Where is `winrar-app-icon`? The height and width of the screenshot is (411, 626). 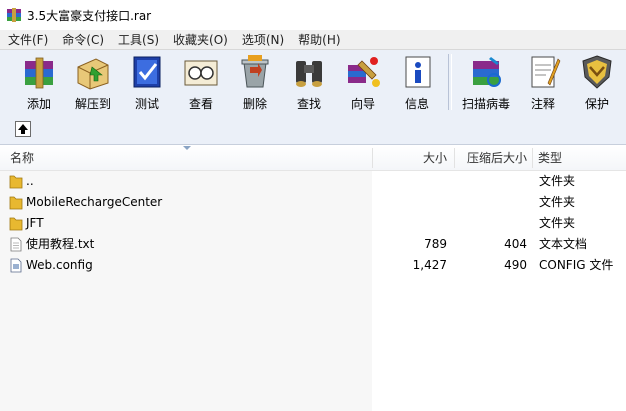 winrar-app-icon is located at coordinates (14, 15).